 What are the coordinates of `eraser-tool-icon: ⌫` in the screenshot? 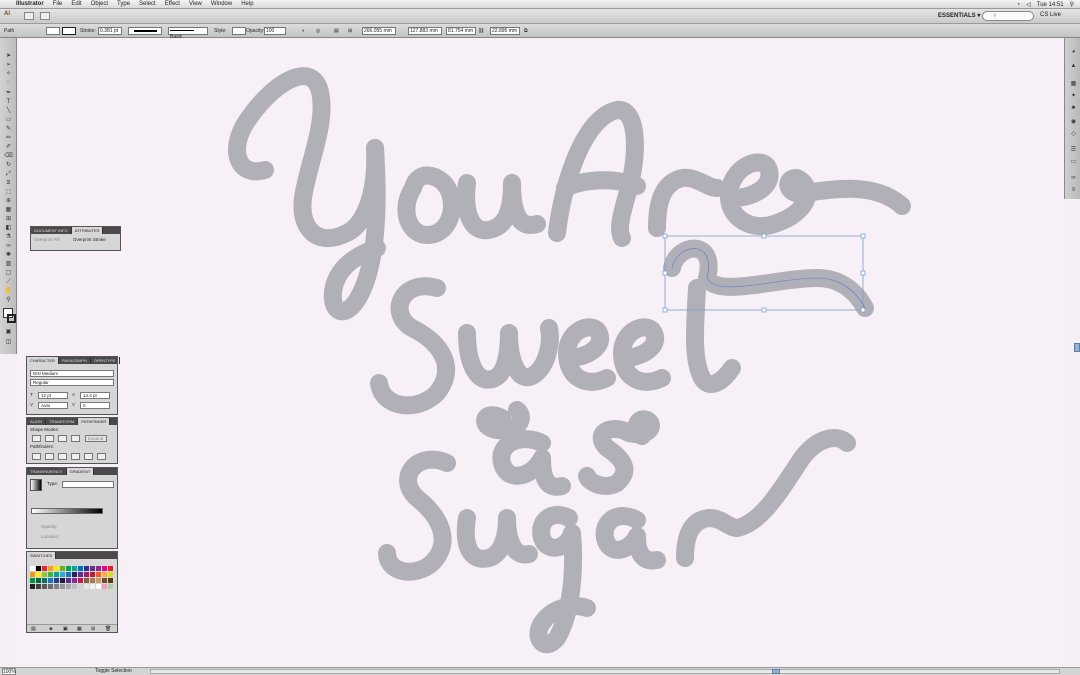 It's located at (8, 156).